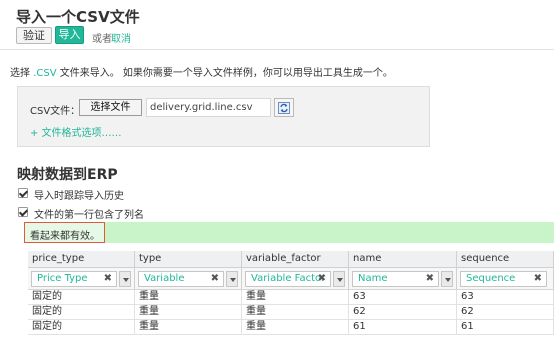 Image resolution: width=554 pixels, height=337 pixels. I want to click on reload-button, so click(284, 107).